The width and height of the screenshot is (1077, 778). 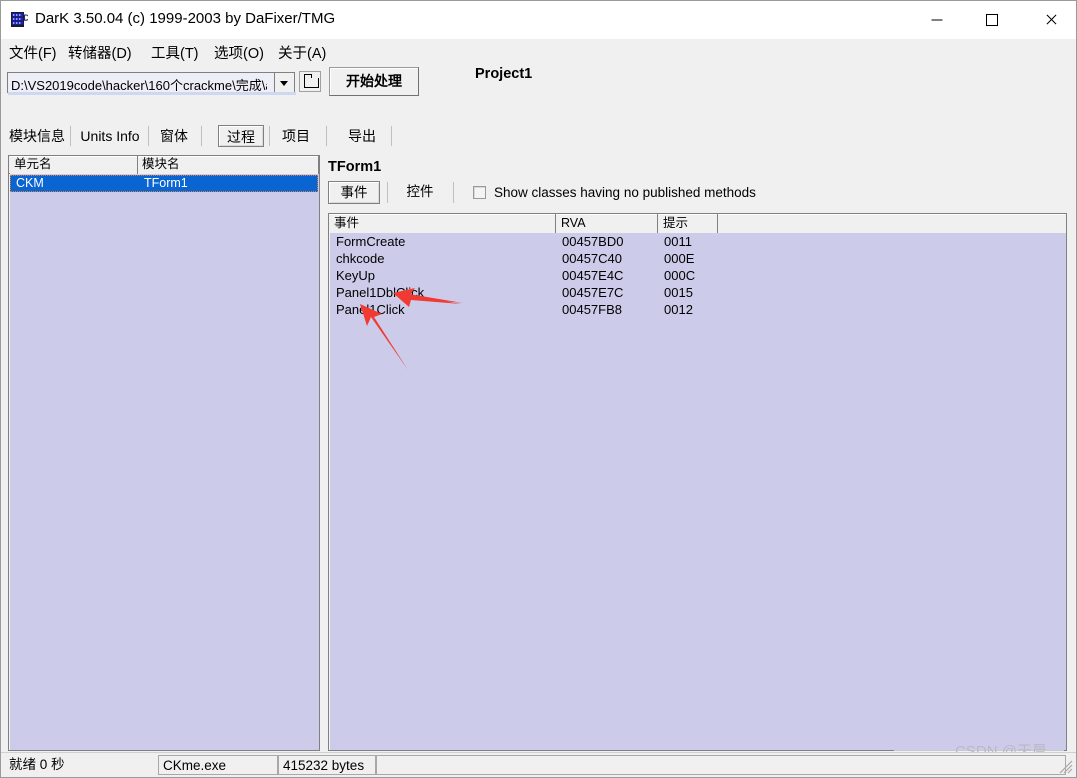 I want to click on table-row: chkcode 00457C40 000E, so click(x=697, y=259).